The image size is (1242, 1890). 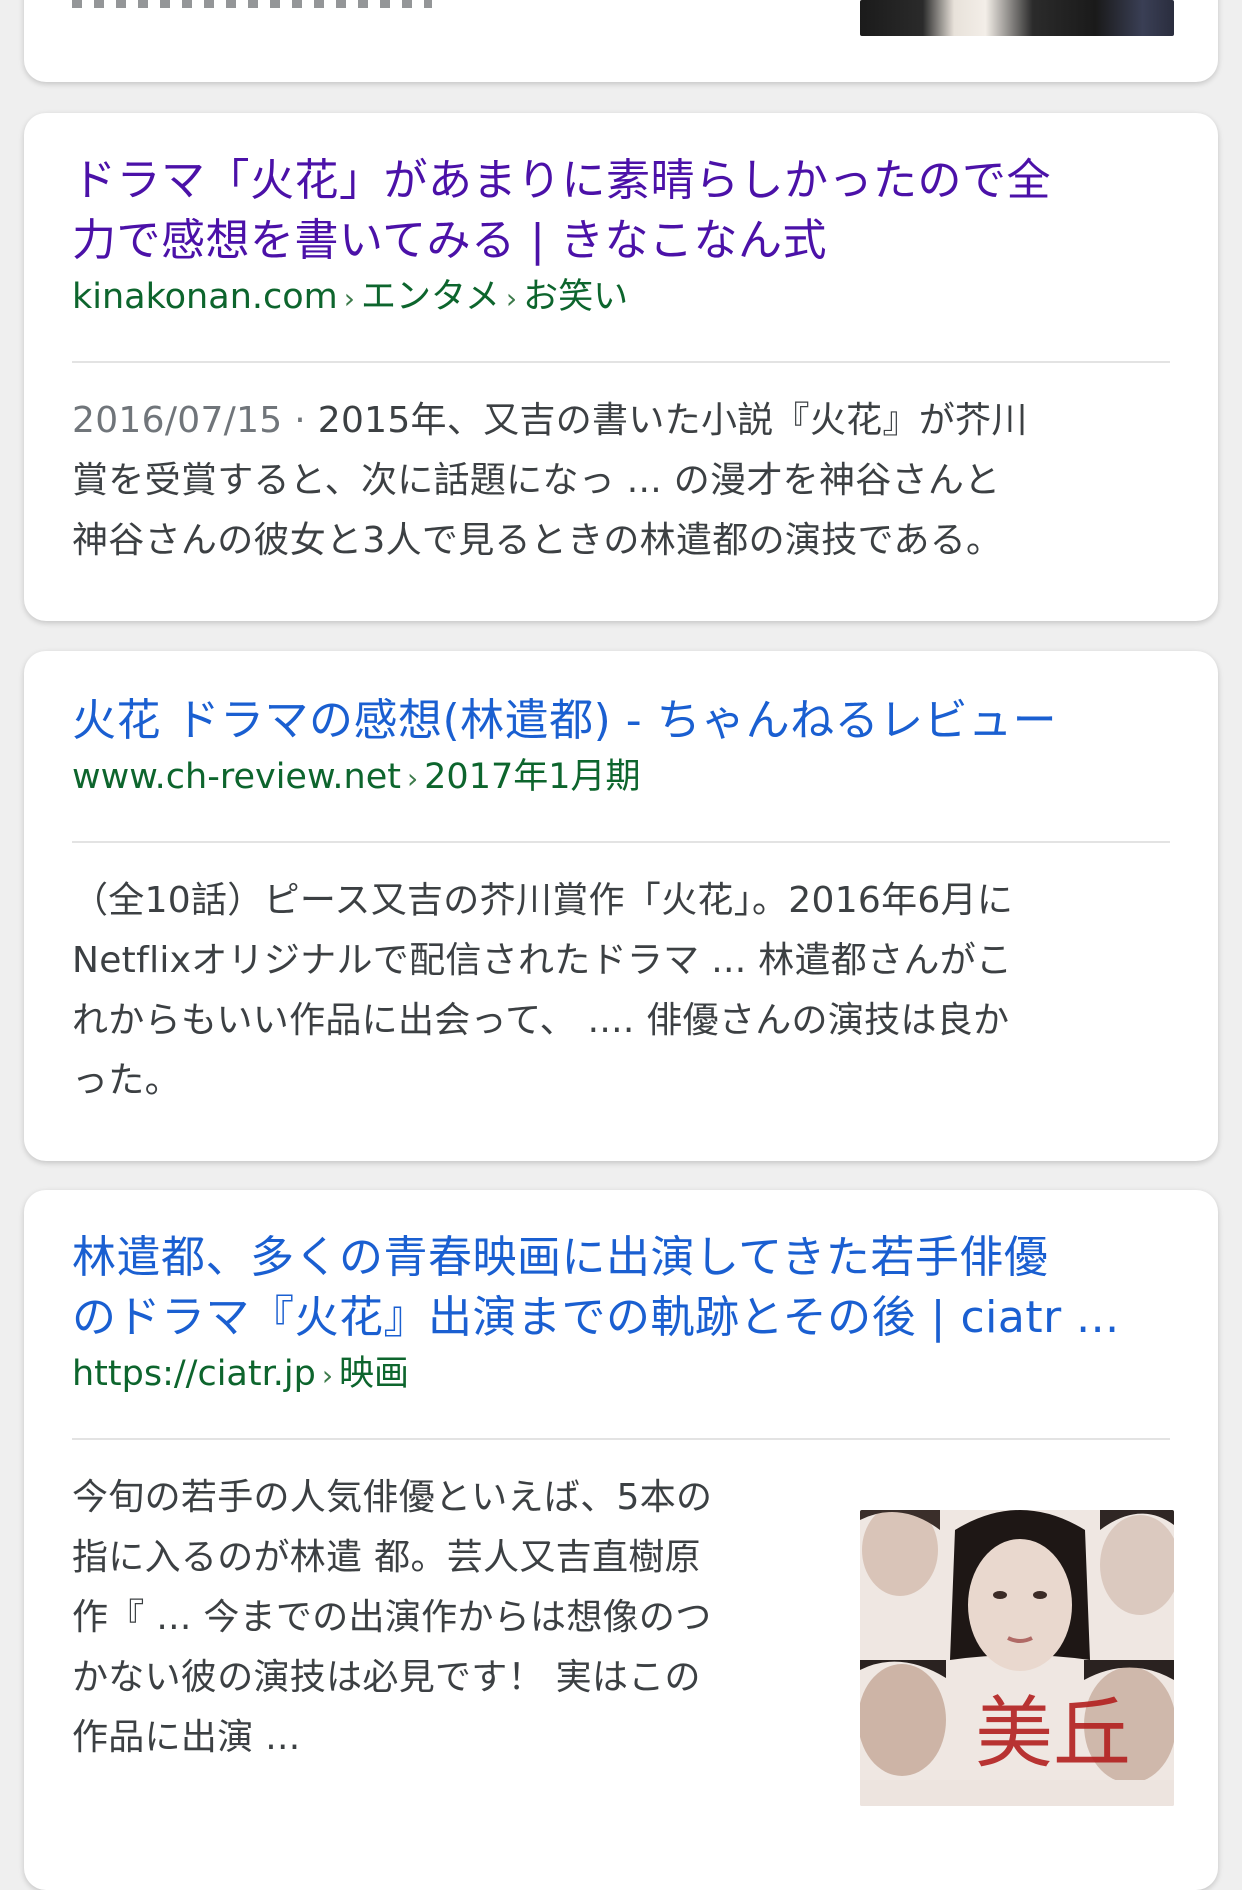 I want to click on snippet-line: 2015年、又吉の書いた小説『火花』が芥川, so click(x=672, y=420).